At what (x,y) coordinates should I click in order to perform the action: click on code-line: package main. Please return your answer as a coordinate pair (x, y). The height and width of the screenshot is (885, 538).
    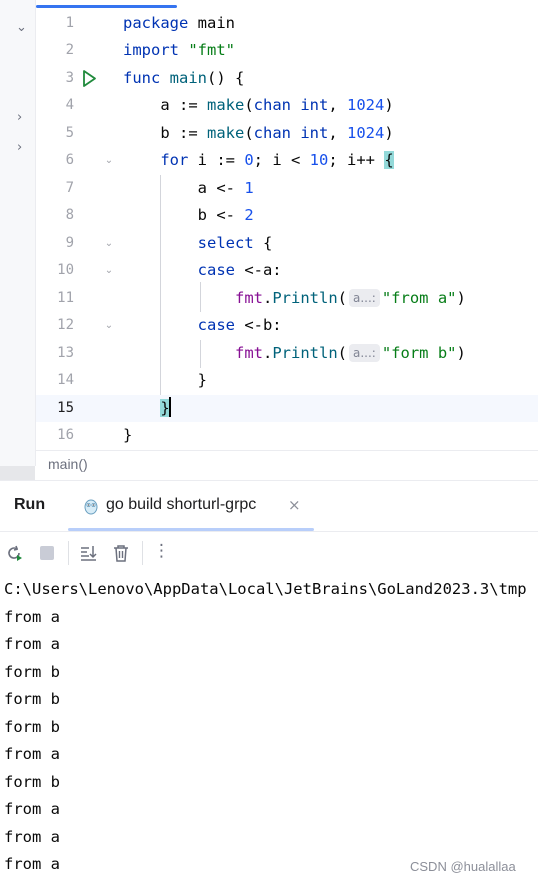
    Looking at the image, I should click on (179, 23).